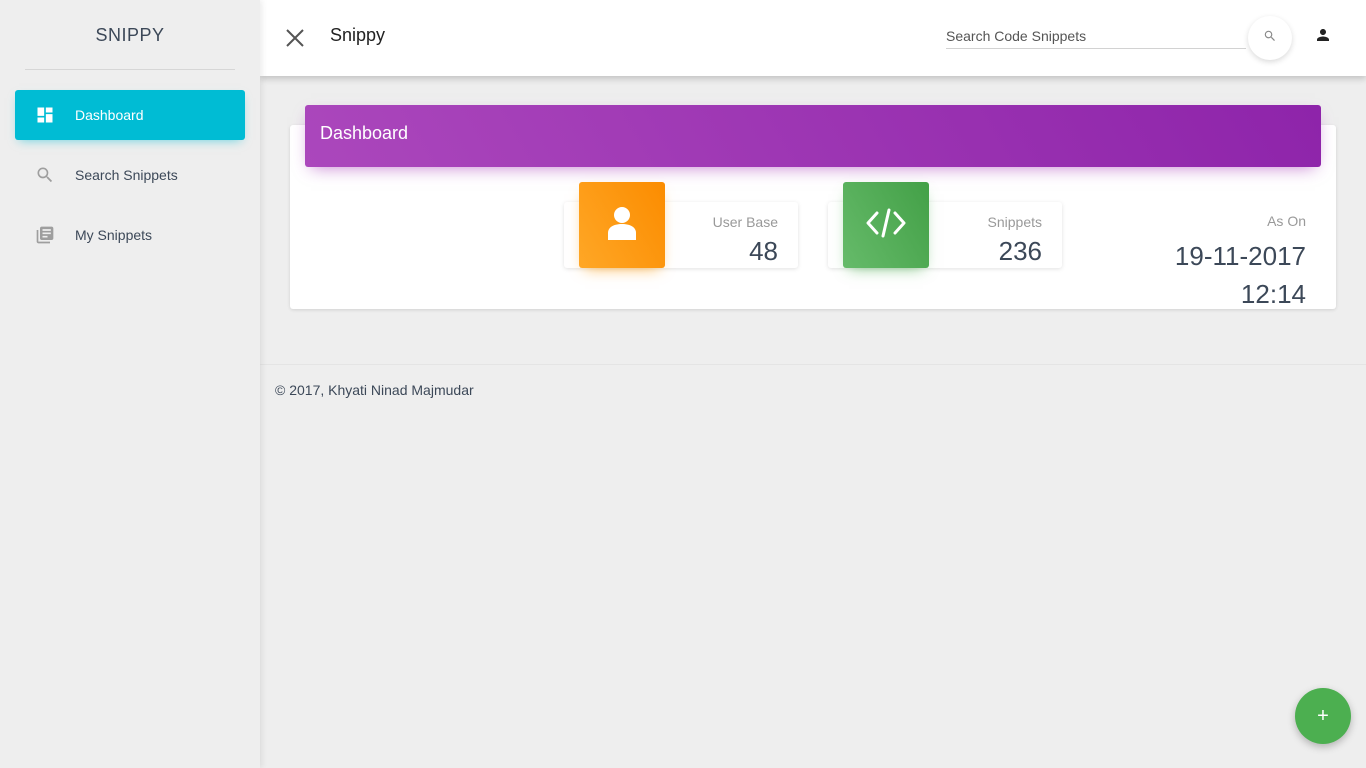 This screenshot has height=768, width=1366. What do you see at coordinates (1286, 221) in the screenshot?
I see `as-on-label: As On` at bounding box center [1286, 221].